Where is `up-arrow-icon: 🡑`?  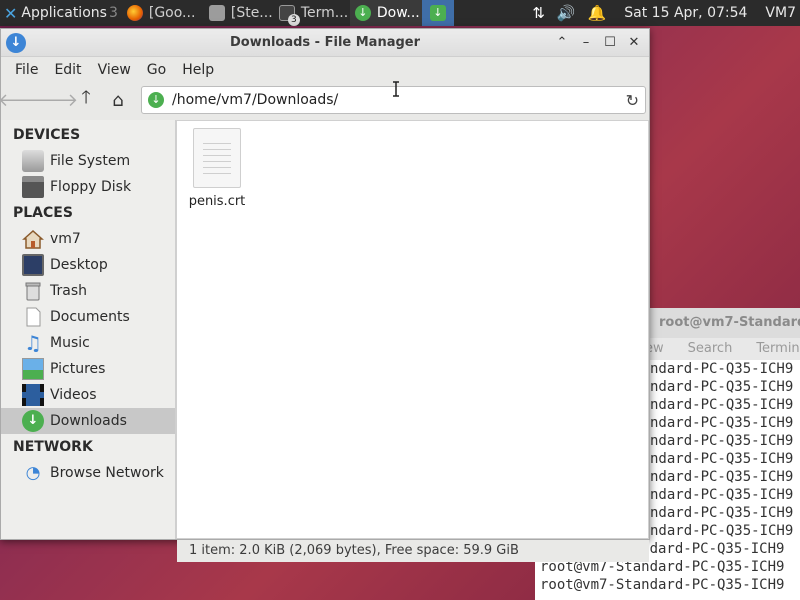
up-arrow-icon: 🡑 is located at coordinates (86, 100).